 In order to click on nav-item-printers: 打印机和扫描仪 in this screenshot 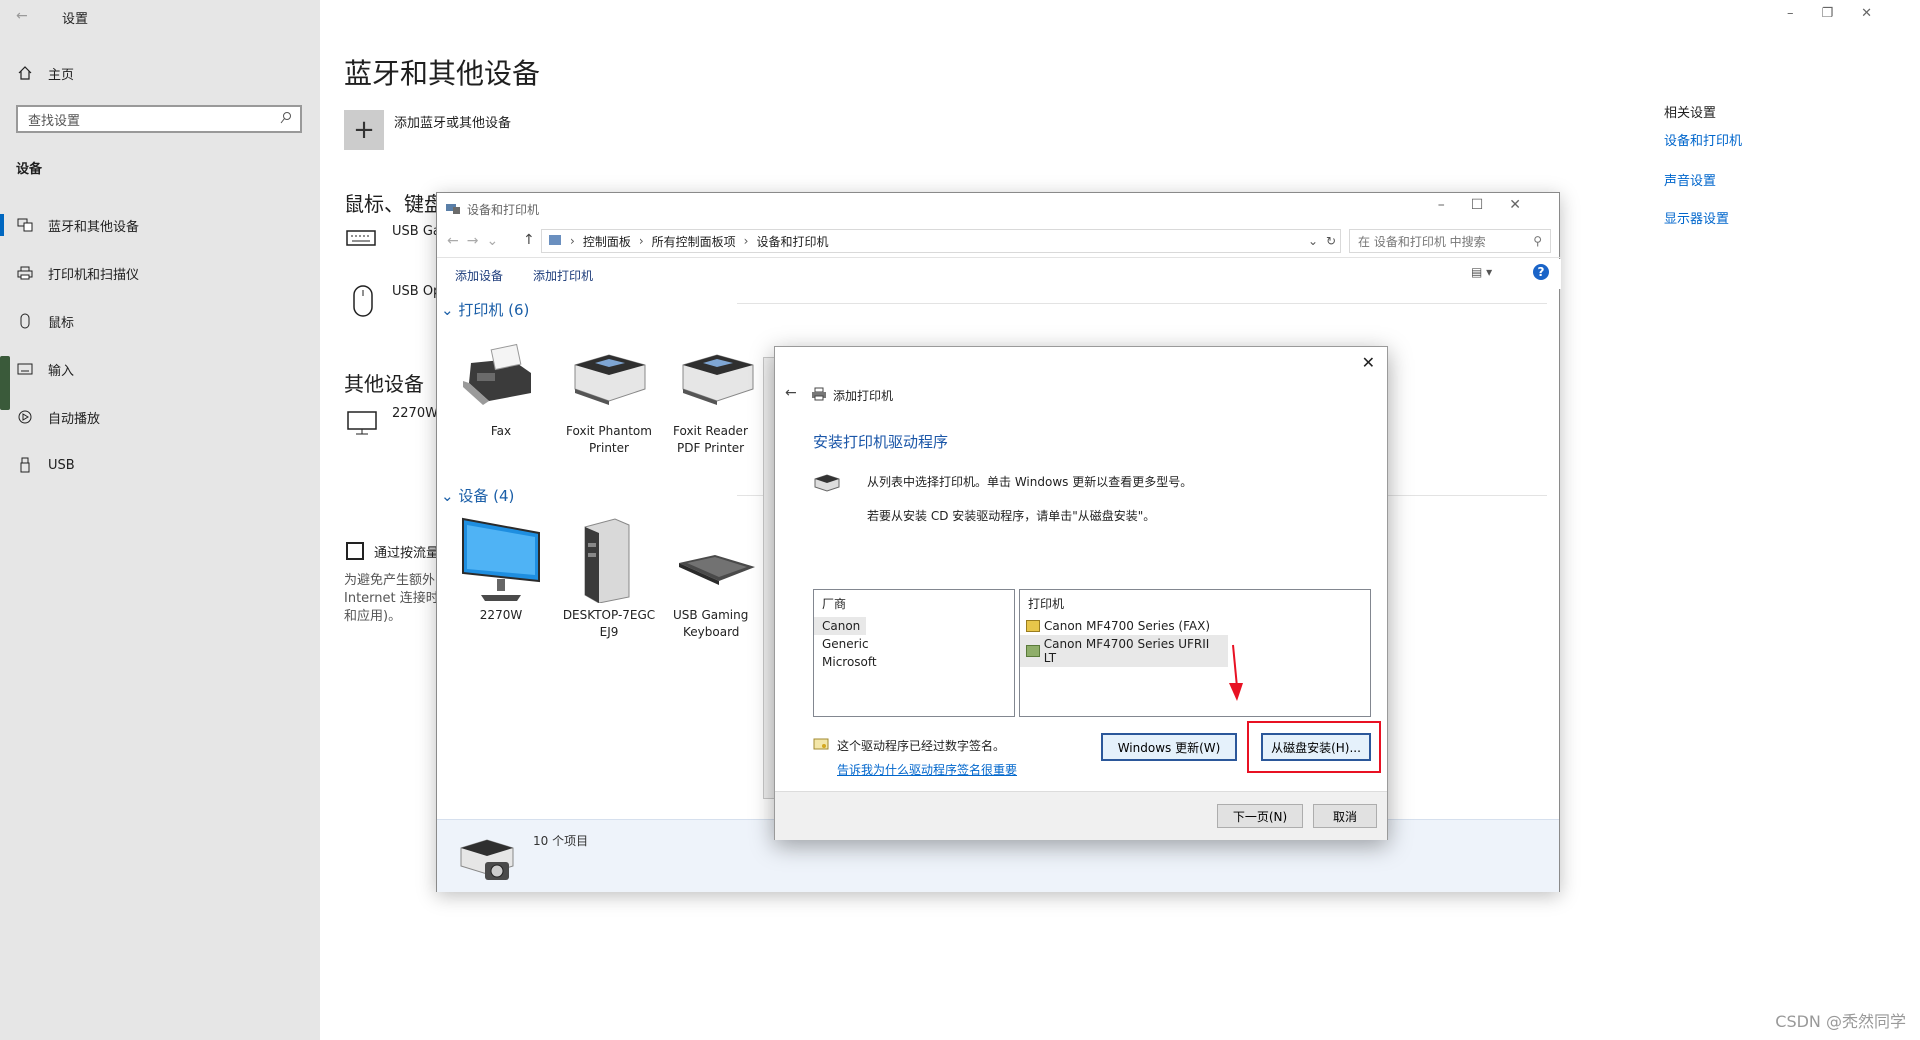, I will do `click(166, 273)`.